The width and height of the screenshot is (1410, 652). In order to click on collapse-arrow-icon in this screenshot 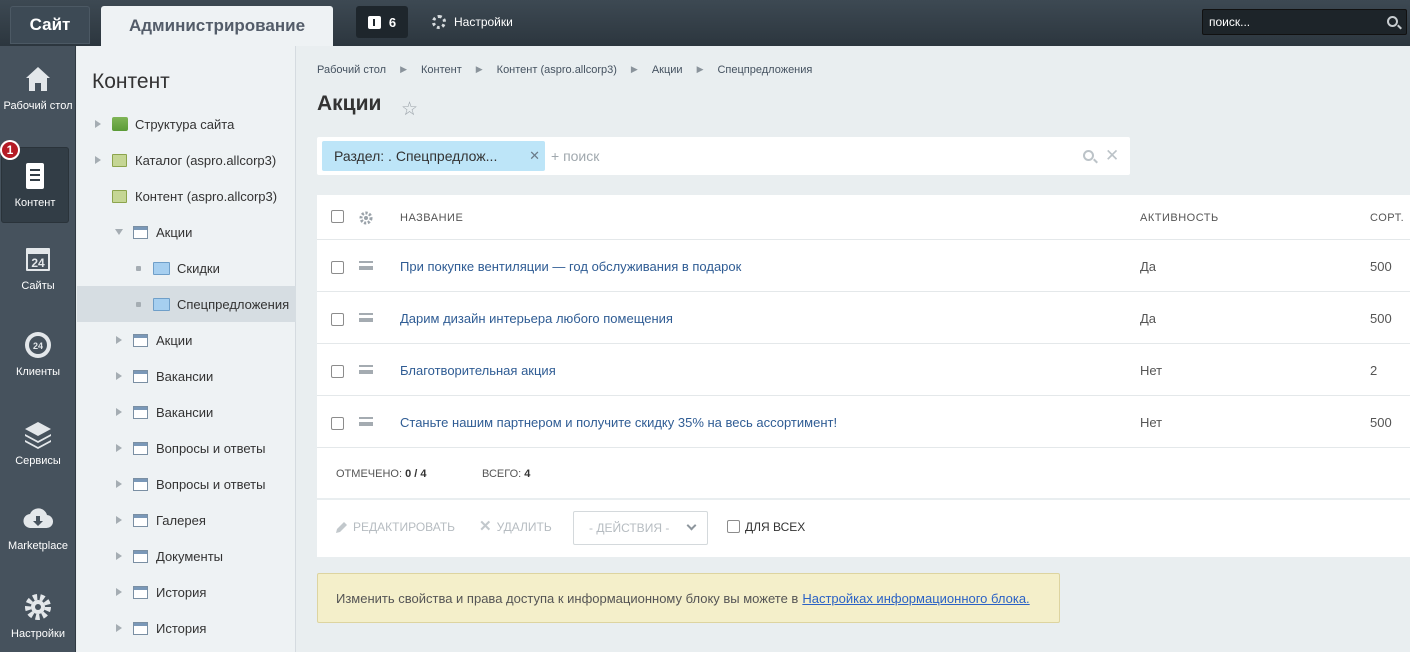, I will do `click(119, 232)`.